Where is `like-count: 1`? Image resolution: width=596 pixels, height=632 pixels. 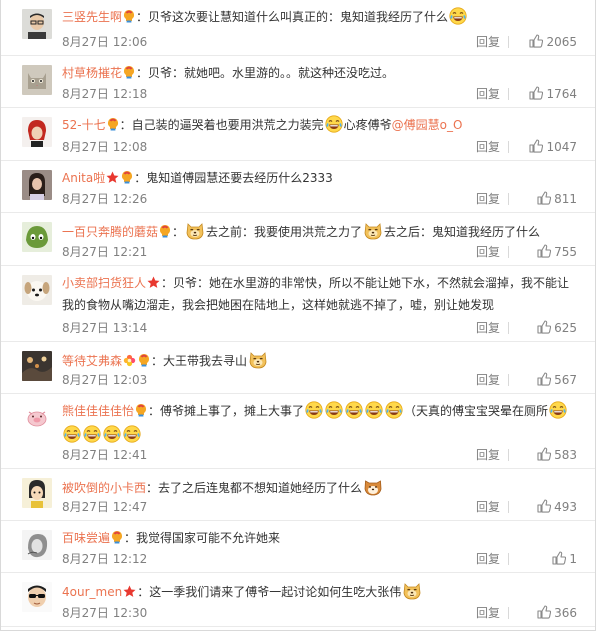
like-count: 1 is located at coordinates (573, 559).